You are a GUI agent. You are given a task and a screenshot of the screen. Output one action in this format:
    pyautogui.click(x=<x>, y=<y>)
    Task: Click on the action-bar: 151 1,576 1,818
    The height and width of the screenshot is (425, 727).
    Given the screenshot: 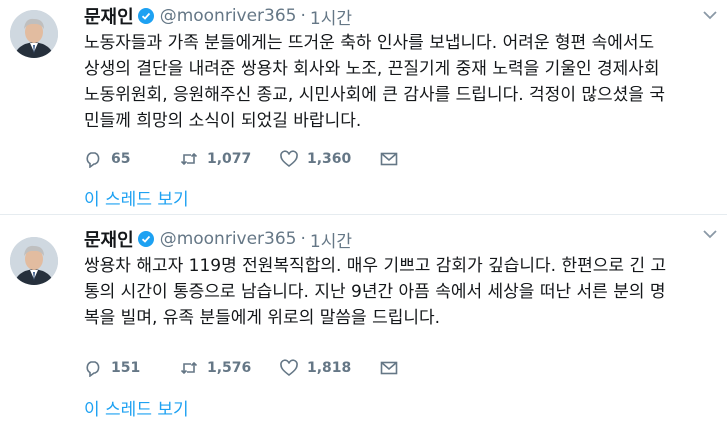 What is the action you would take?
    pyautogui.click(x=245, y=368)
    